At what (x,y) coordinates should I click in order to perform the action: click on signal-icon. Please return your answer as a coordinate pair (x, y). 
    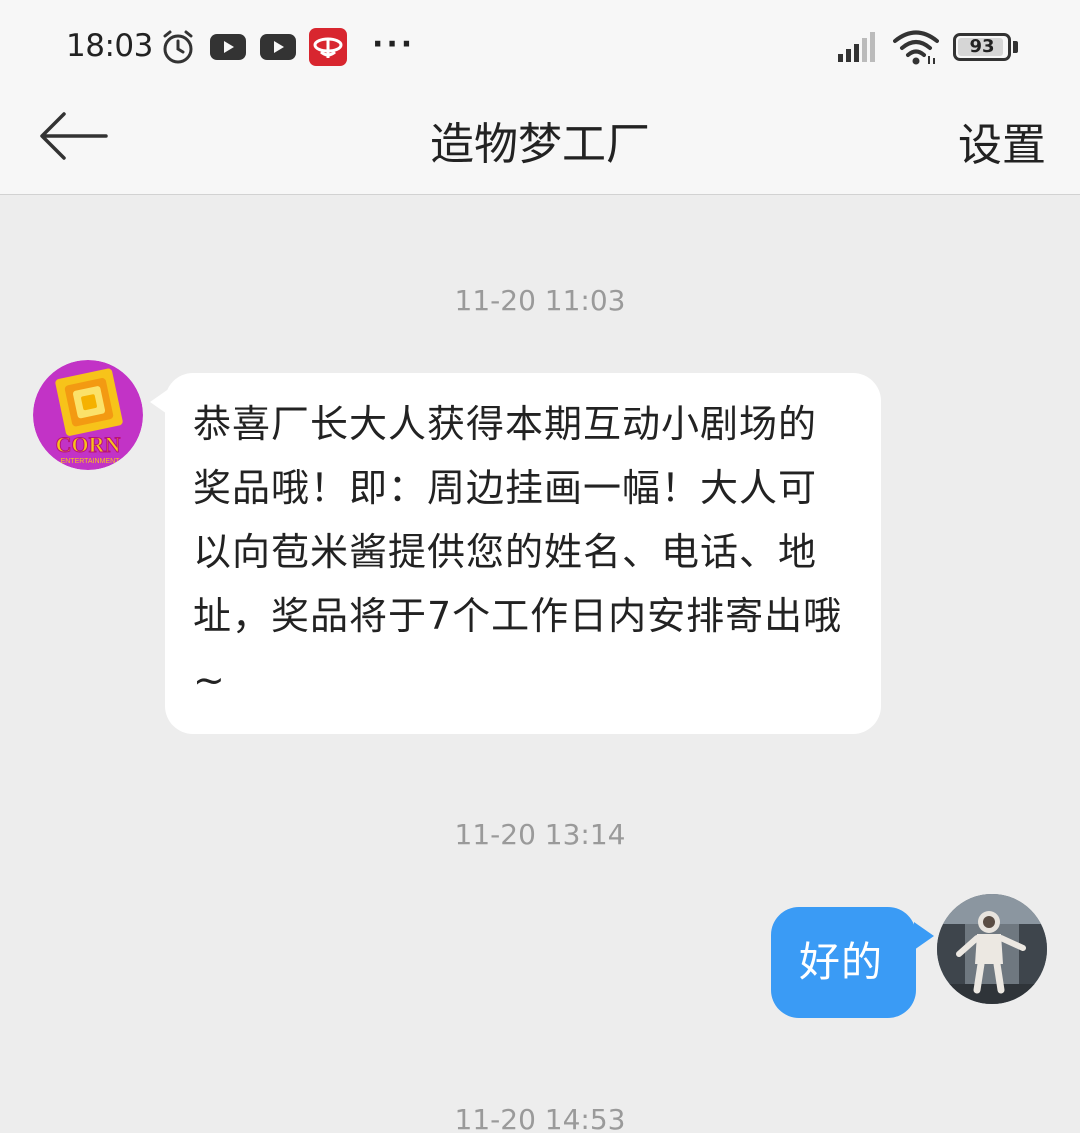
    Looking at the image, I should click on (859, 49).